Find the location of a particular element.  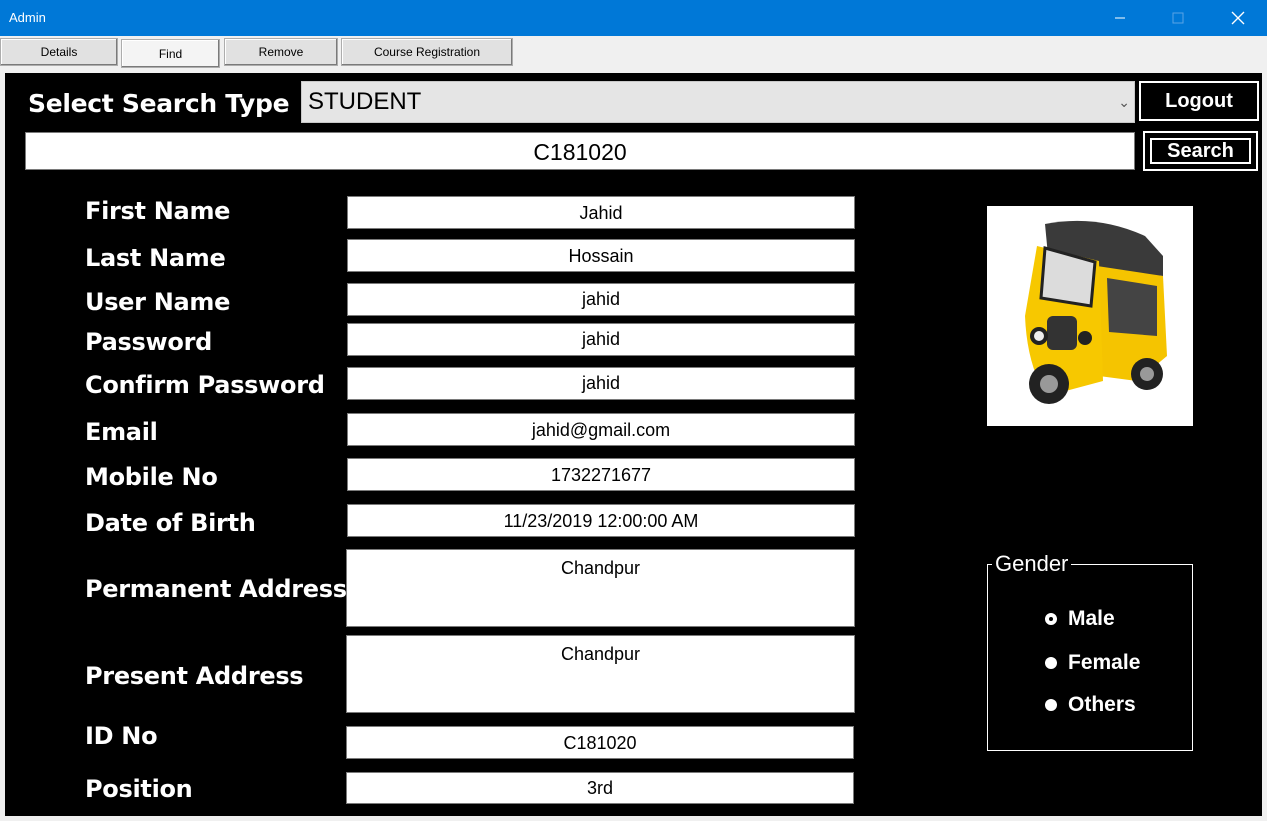

permanent-address-label: Permanent Address is located at coordinates (216, 589).